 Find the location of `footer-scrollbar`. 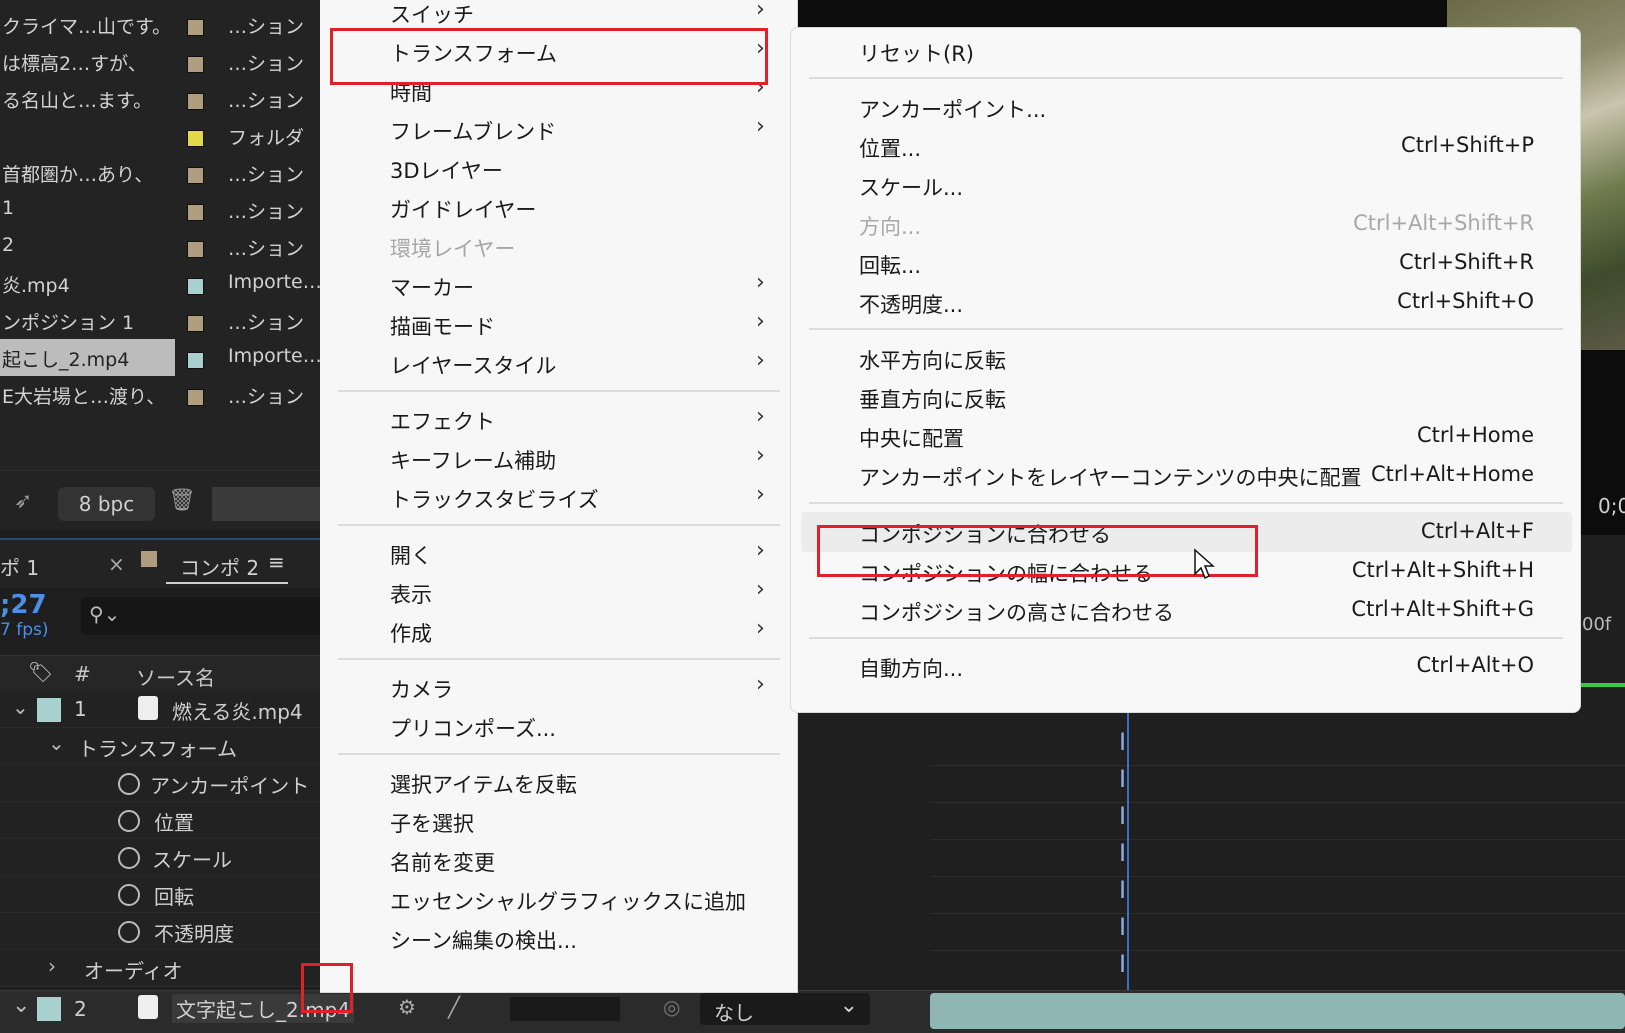

footer-scrollbar is located at coordinates (267, 504).